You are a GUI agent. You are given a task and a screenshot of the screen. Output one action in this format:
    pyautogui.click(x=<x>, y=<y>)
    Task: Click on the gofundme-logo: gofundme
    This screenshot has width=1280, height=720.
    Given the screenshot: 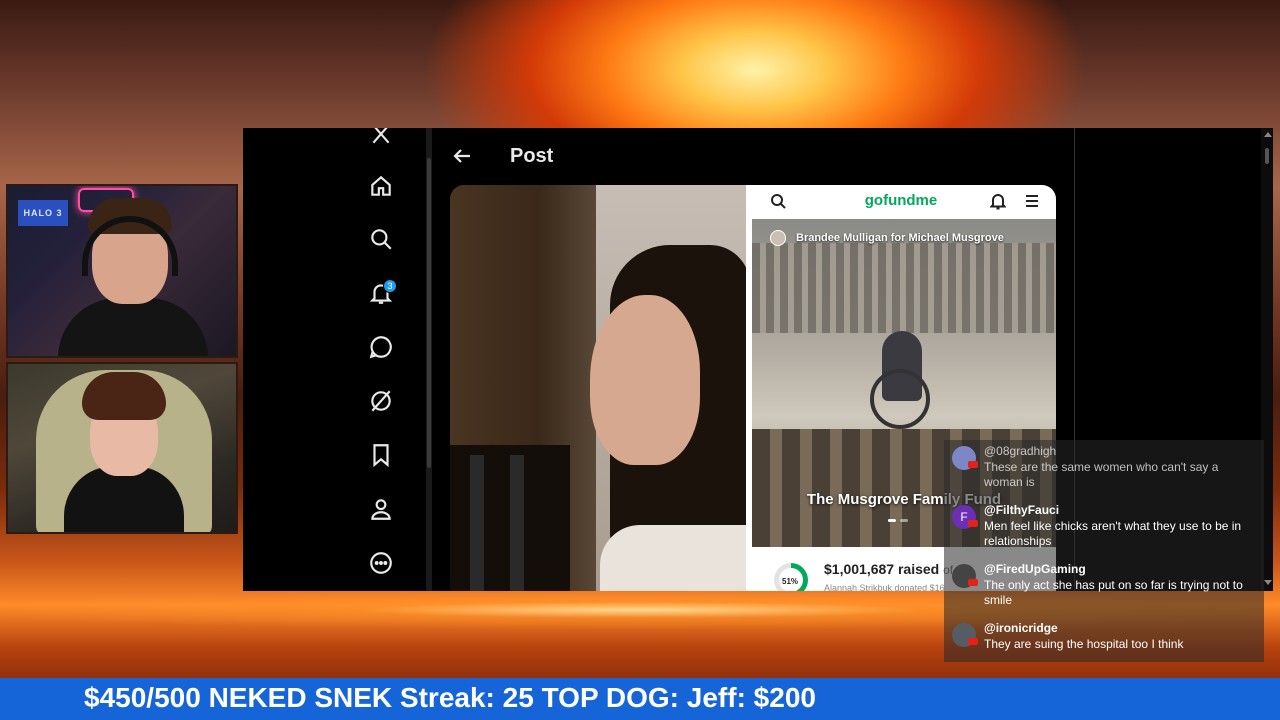 What is the action you would take?
    pyautogui.click(x=901, y=200)
    